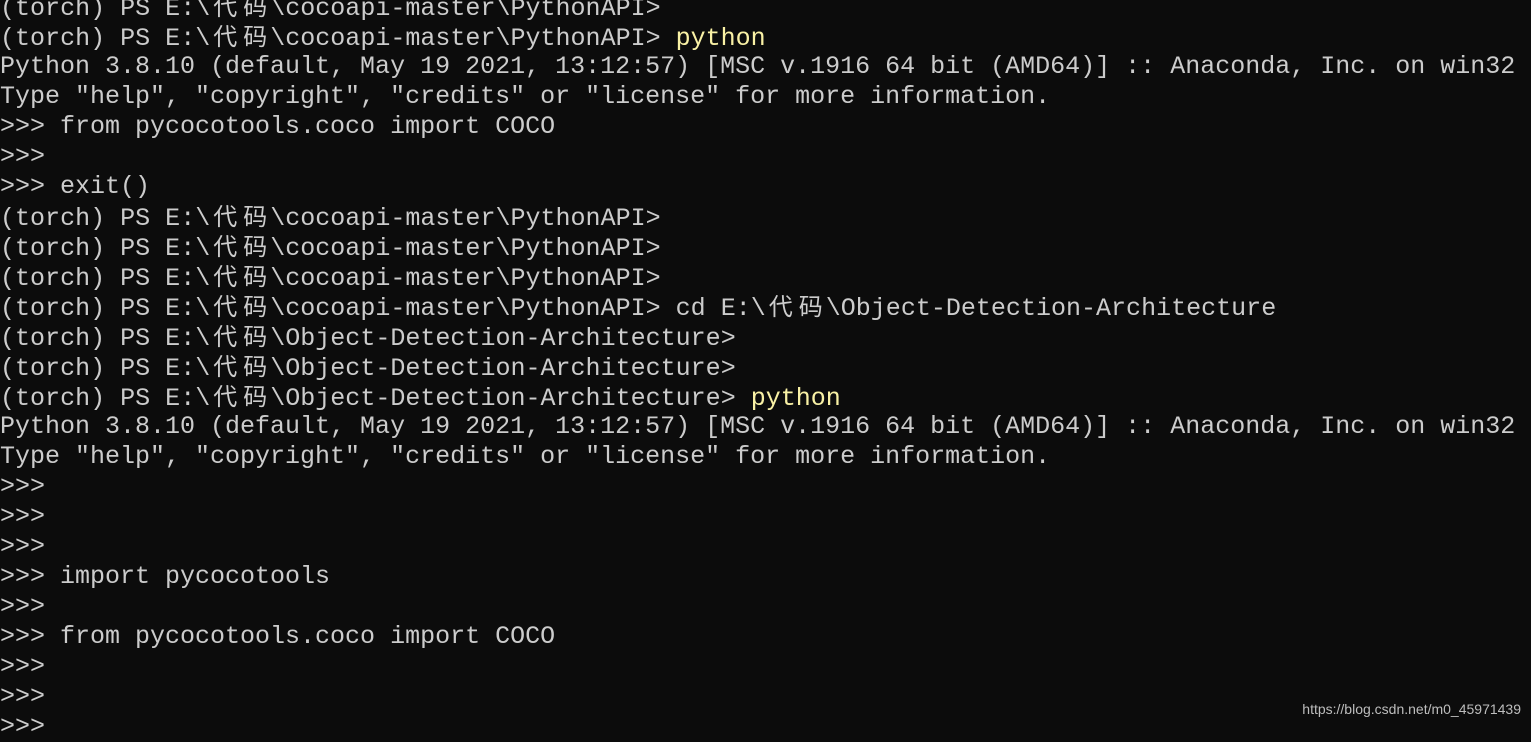 The height and width of the screenshot is (742, 1531). What do you see at coordinates (757, 187) in the screenshot?
I see `terminal-line: >>> exit()` at bounding box center [757, 187].